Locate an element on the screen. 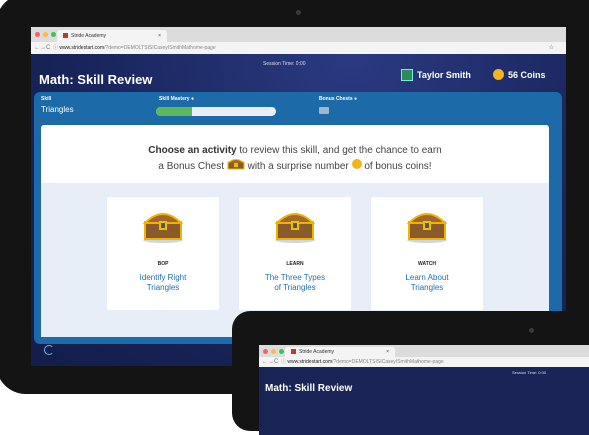 Image resolution: width=589 pixels, height=435 pixels. skill-label: Skill is located at coordinates (46, 99).